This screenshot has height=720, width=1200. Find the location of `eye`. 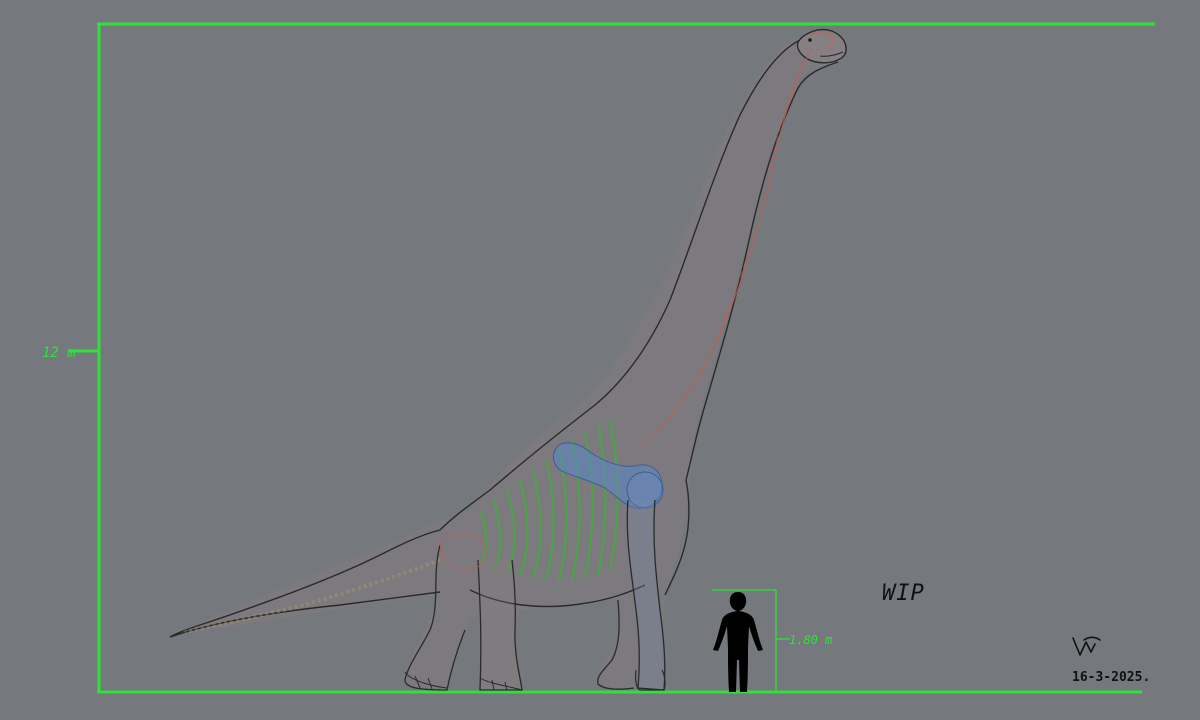

eye is located at coordinates (810, 40).